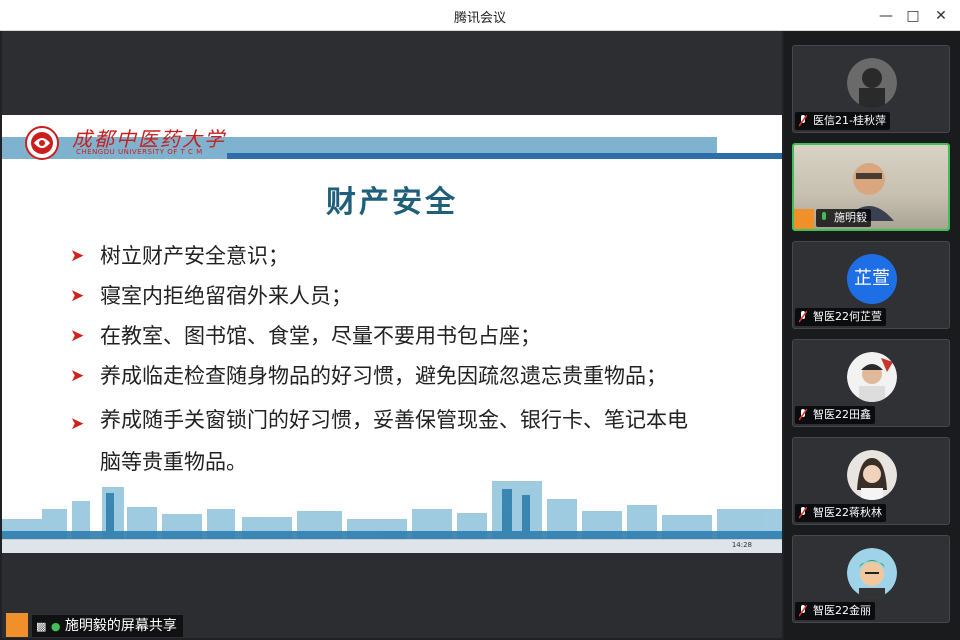 The height and width of the screenshot is (640, 960). Describe the element at coordinates (871, 187) in the screenshot. I see `participant-tile-active: 施明毅` at that location.